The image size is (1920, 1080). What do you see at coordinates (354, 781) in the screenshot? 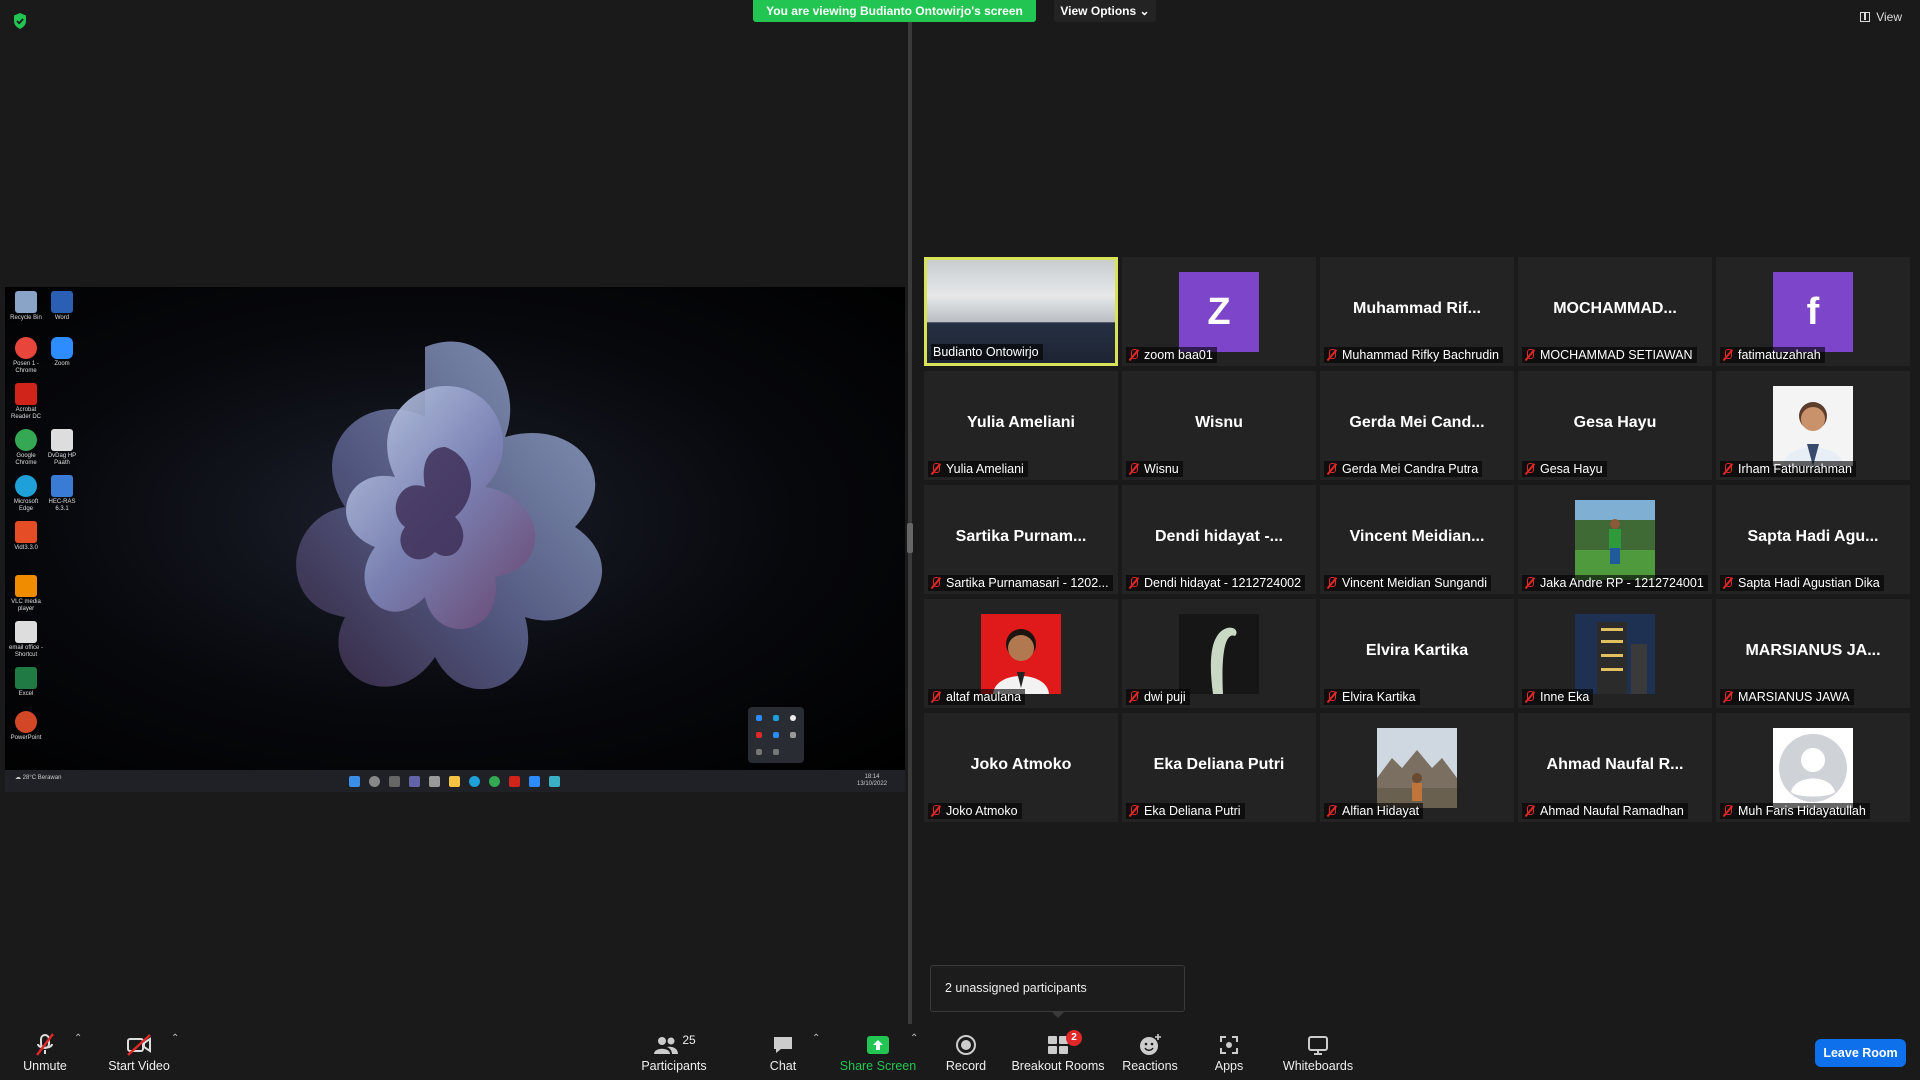
I see `start-icon` at bounding box center [354, 781].